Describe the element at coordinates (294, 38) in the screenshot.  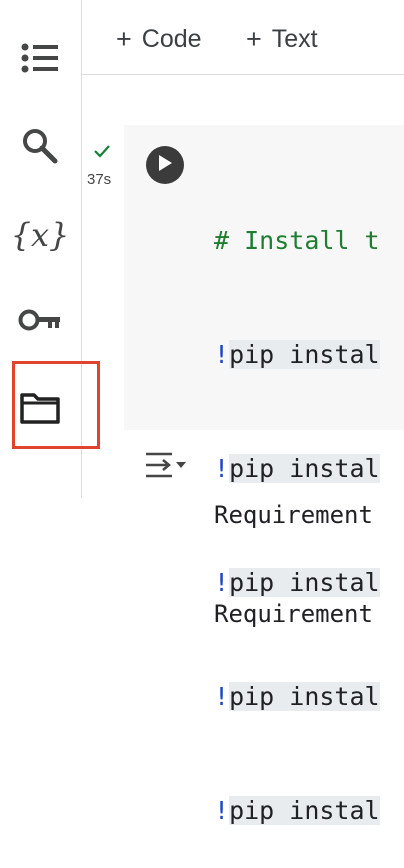
I see `add-text-label: Text` at that location.